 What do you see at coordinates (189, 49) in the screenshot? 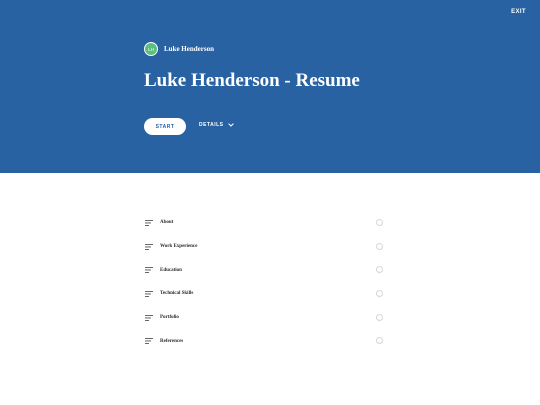
I see `author-name: Luke Henderson` at bounding box center [189, 49].